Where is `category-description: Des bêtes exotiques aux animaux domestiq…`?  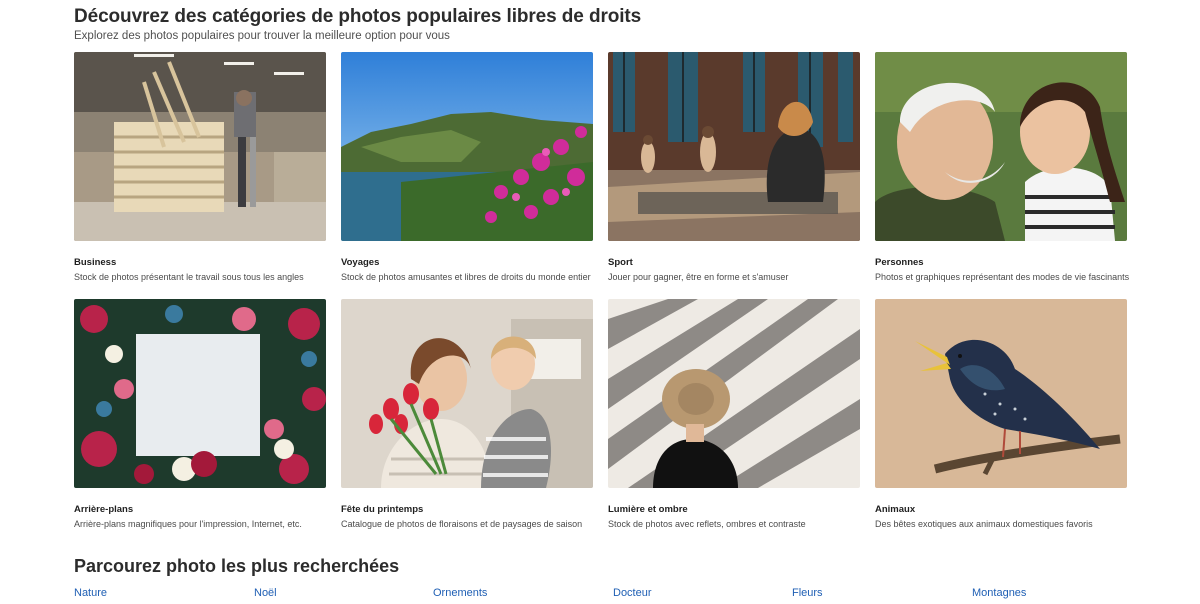
category-description: Des bêtes exotiques aux animaux domestiq… is located at coordinates (984, 524).